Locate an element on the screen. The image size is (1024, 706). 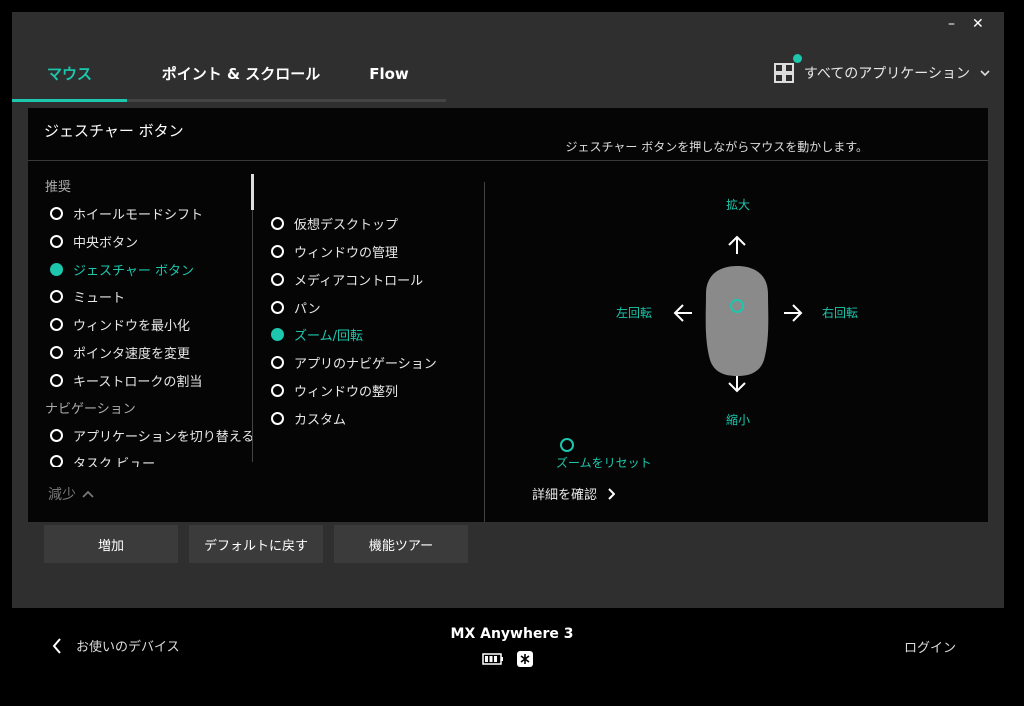
panel-title: ジェスチャー ボタン is located at coordinates (114, 131).